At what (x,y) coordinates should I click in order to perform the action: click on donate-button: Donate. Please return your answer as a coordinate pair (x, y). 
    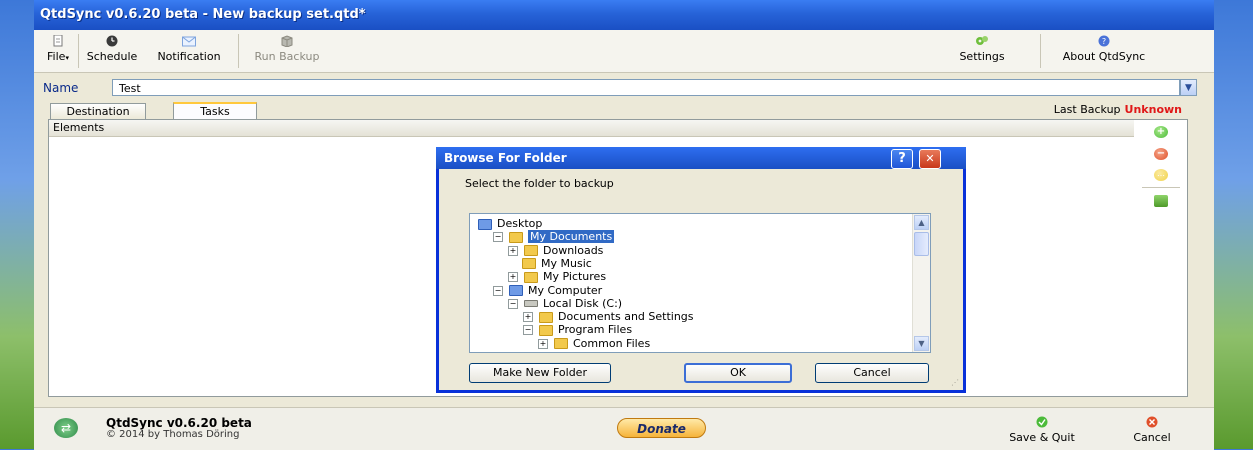
    Looking at the image, I should click on (661, 428).